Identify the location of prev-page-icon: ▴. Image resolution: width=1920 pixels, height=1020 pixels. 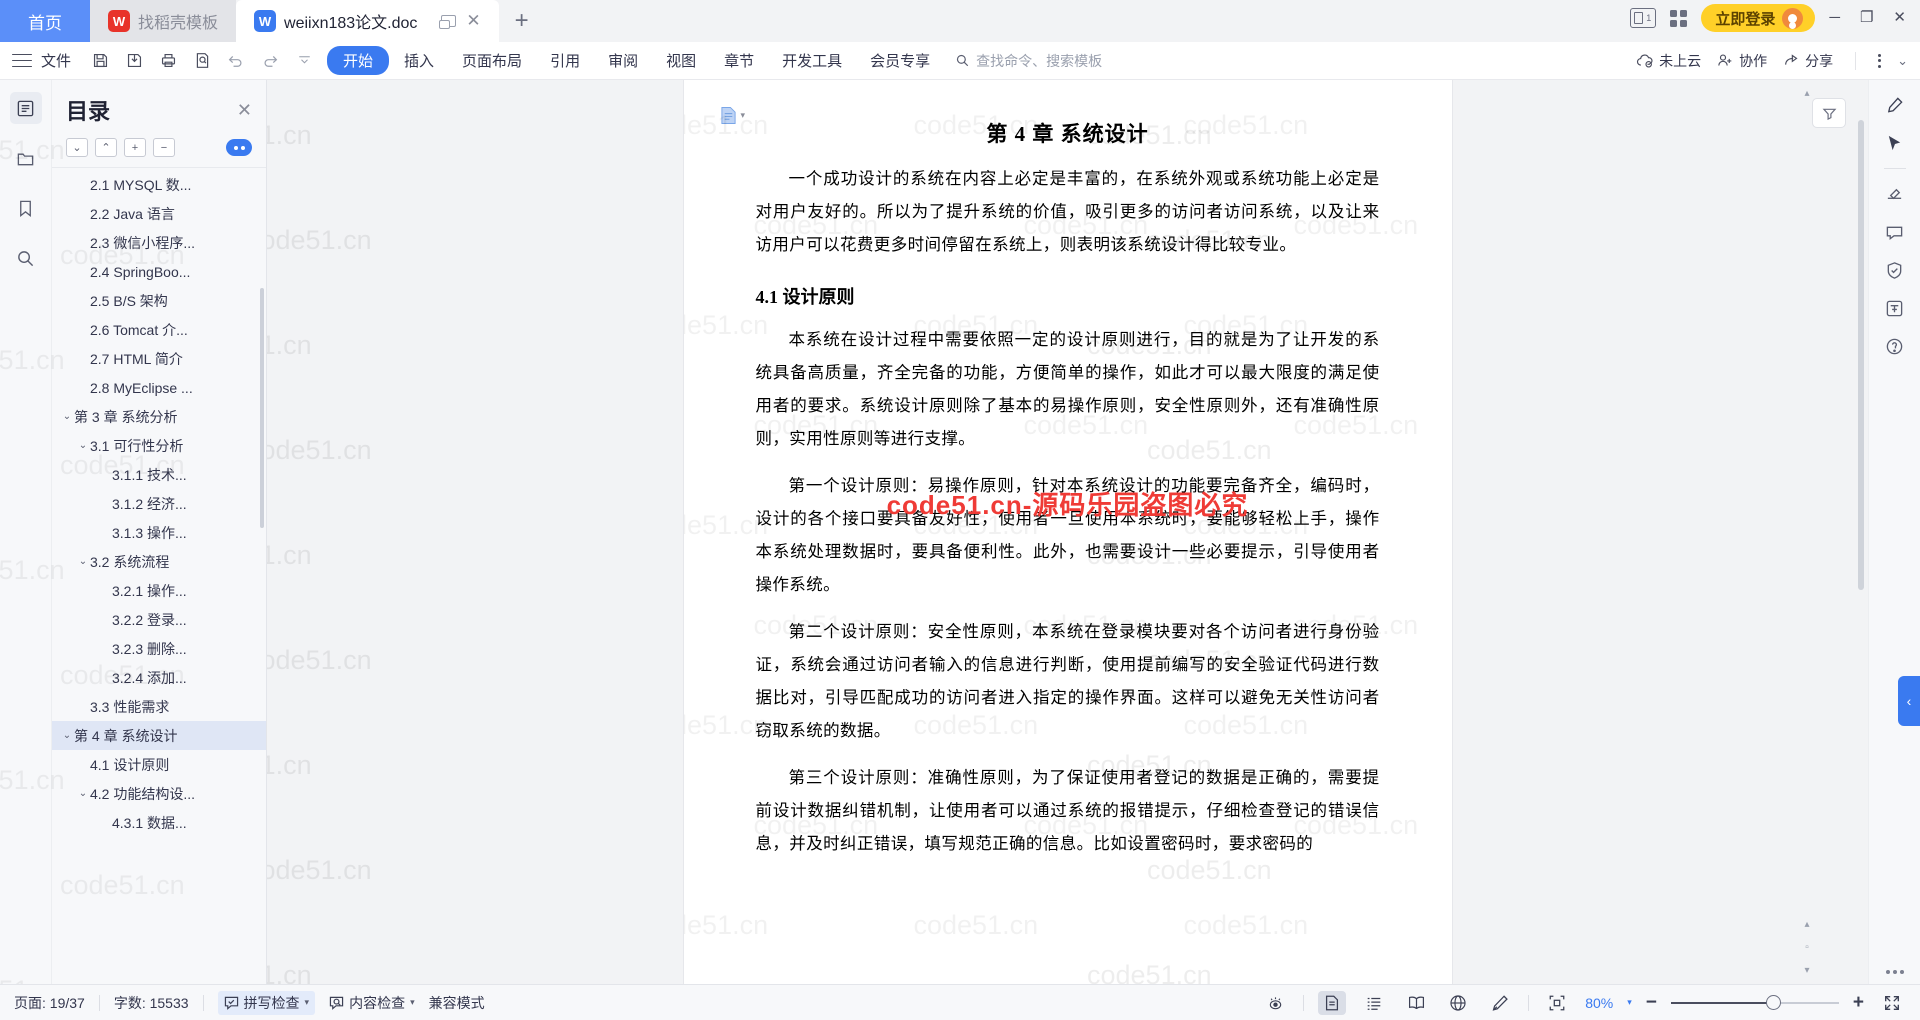
(1806, 924).